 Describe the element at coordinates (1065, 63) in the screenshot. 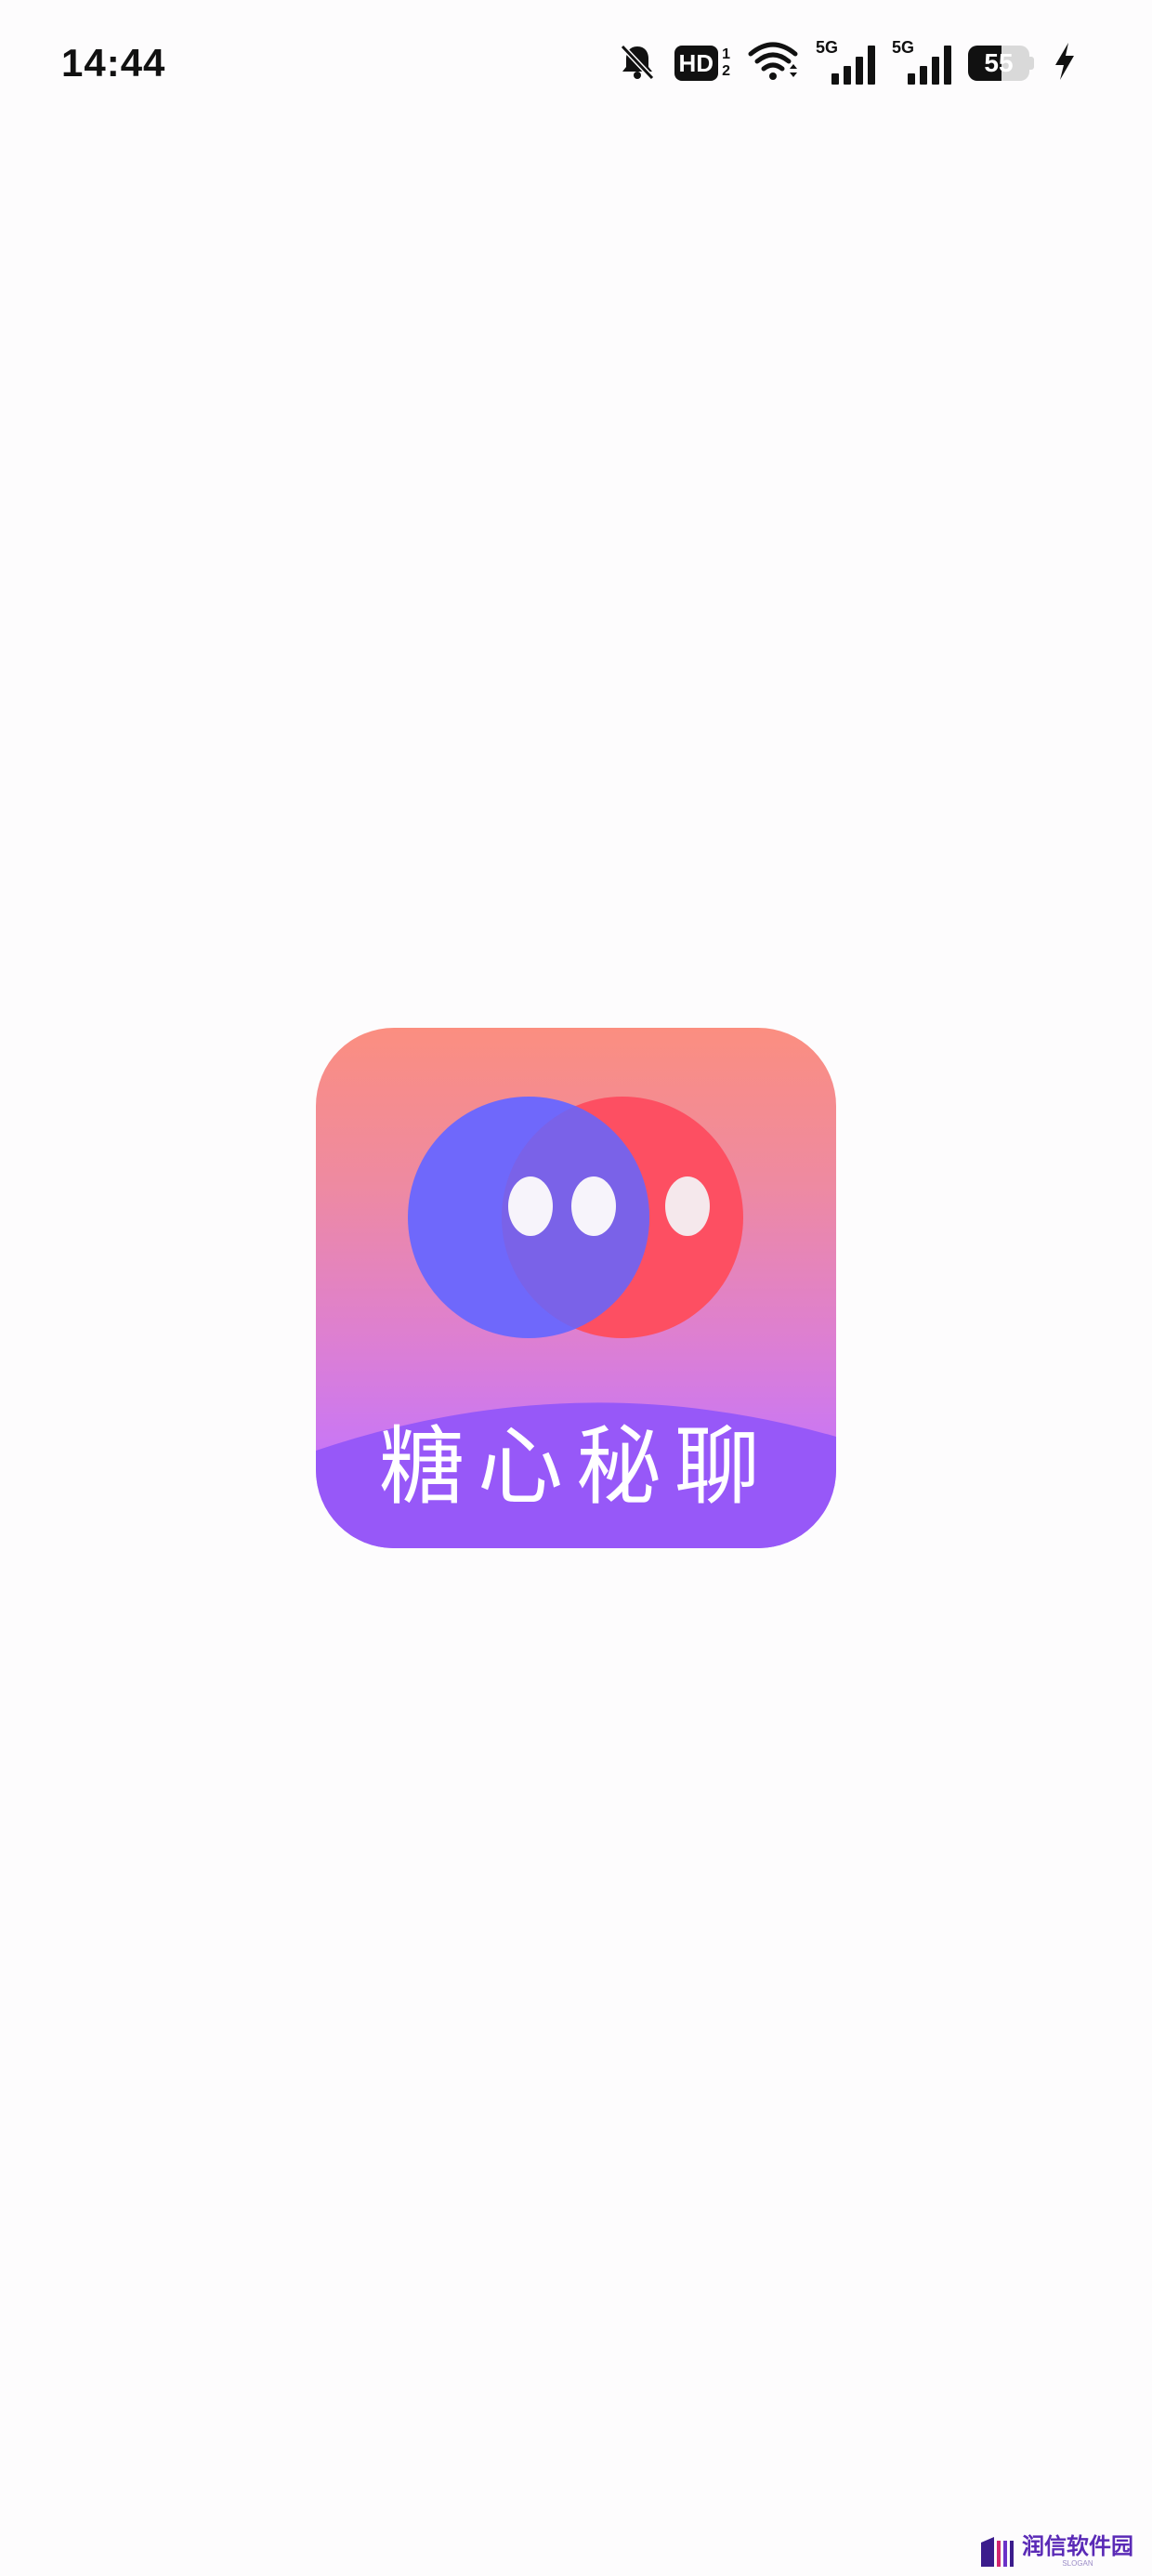

I see `charging-bolt-icon` at that location.